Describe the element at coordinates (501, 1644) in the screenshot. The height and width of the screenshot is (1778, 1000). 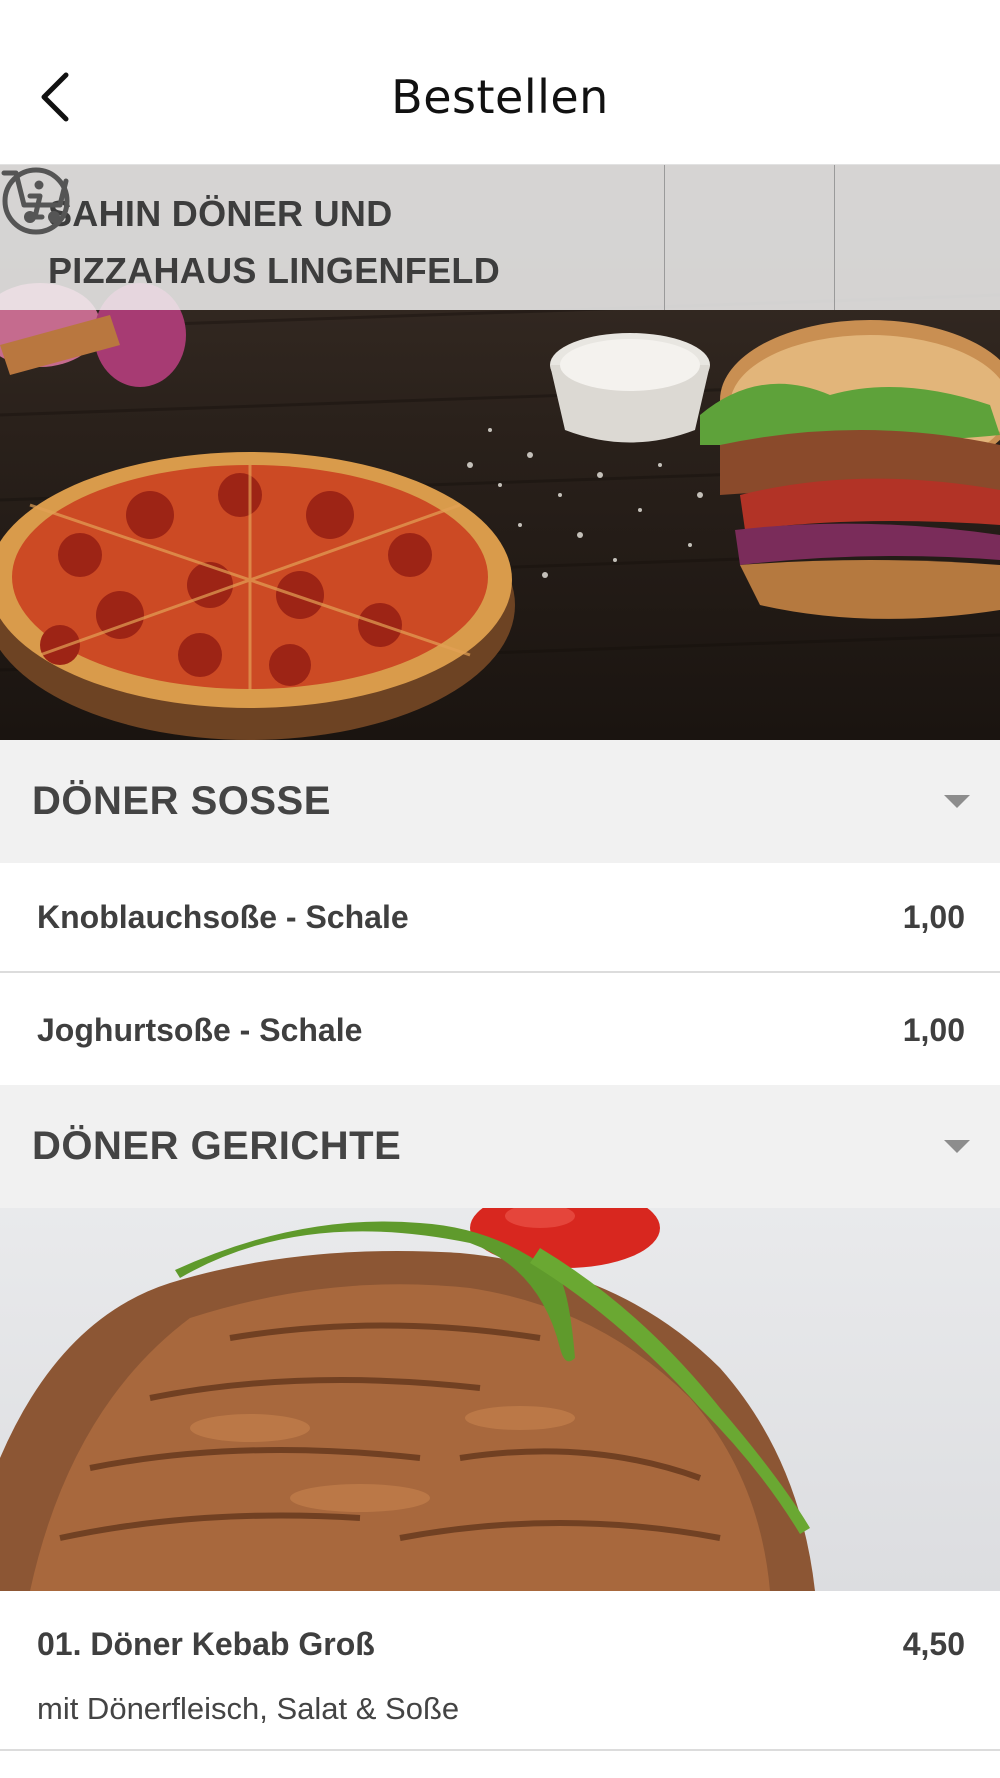
I see `product-header: 01. Döner Kebab Groß 4,50` at that location.